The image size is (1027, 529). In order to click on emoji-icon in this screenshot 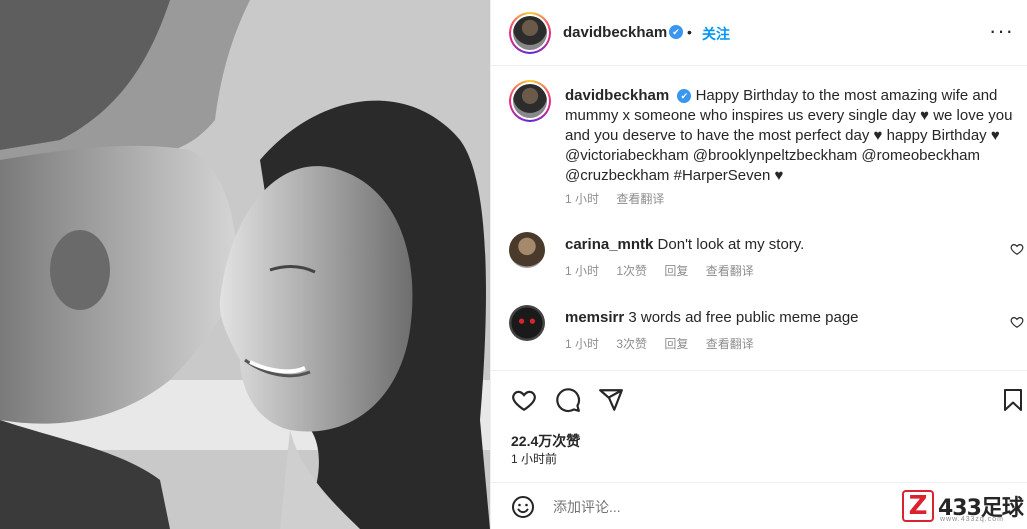, I will do `click(523, 507)`.